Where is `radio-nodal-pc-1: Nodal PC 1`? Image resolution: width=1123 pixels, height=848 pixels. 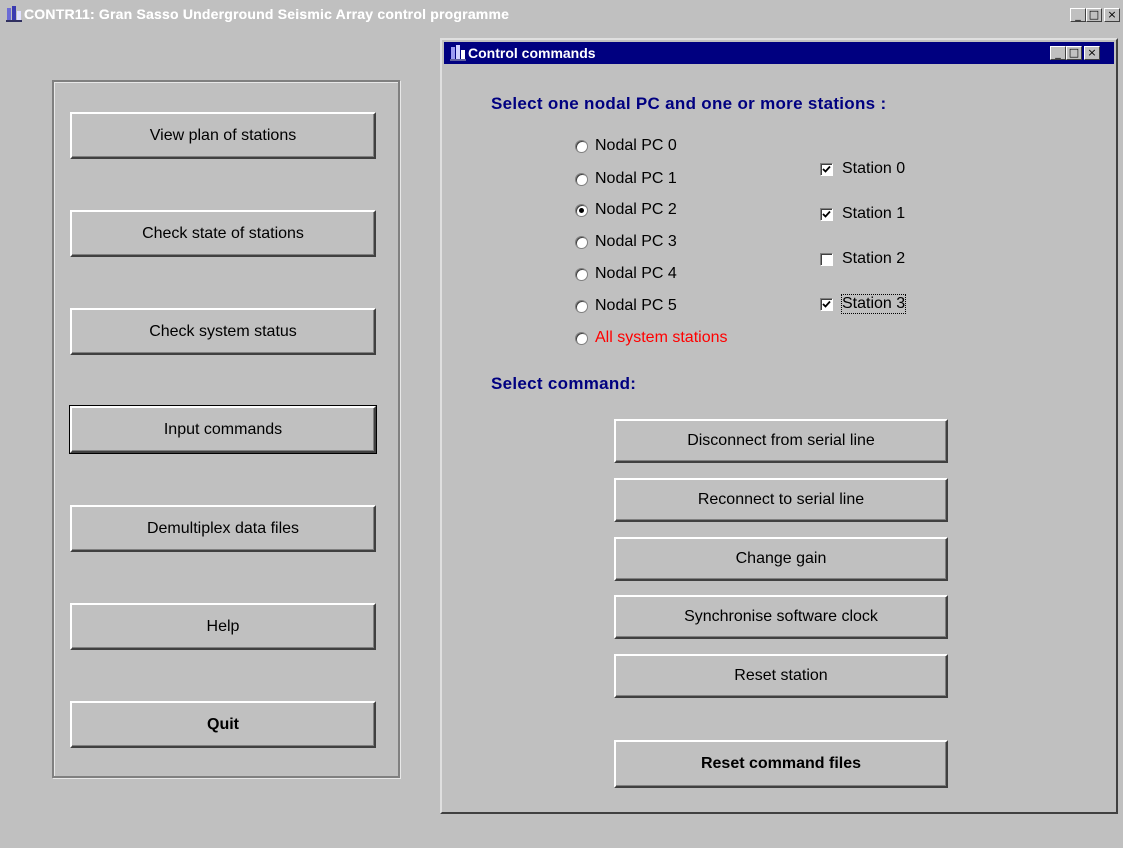 radio-nodal-pc-1: Nodal PC 1 is located at coordinates (626, 179).